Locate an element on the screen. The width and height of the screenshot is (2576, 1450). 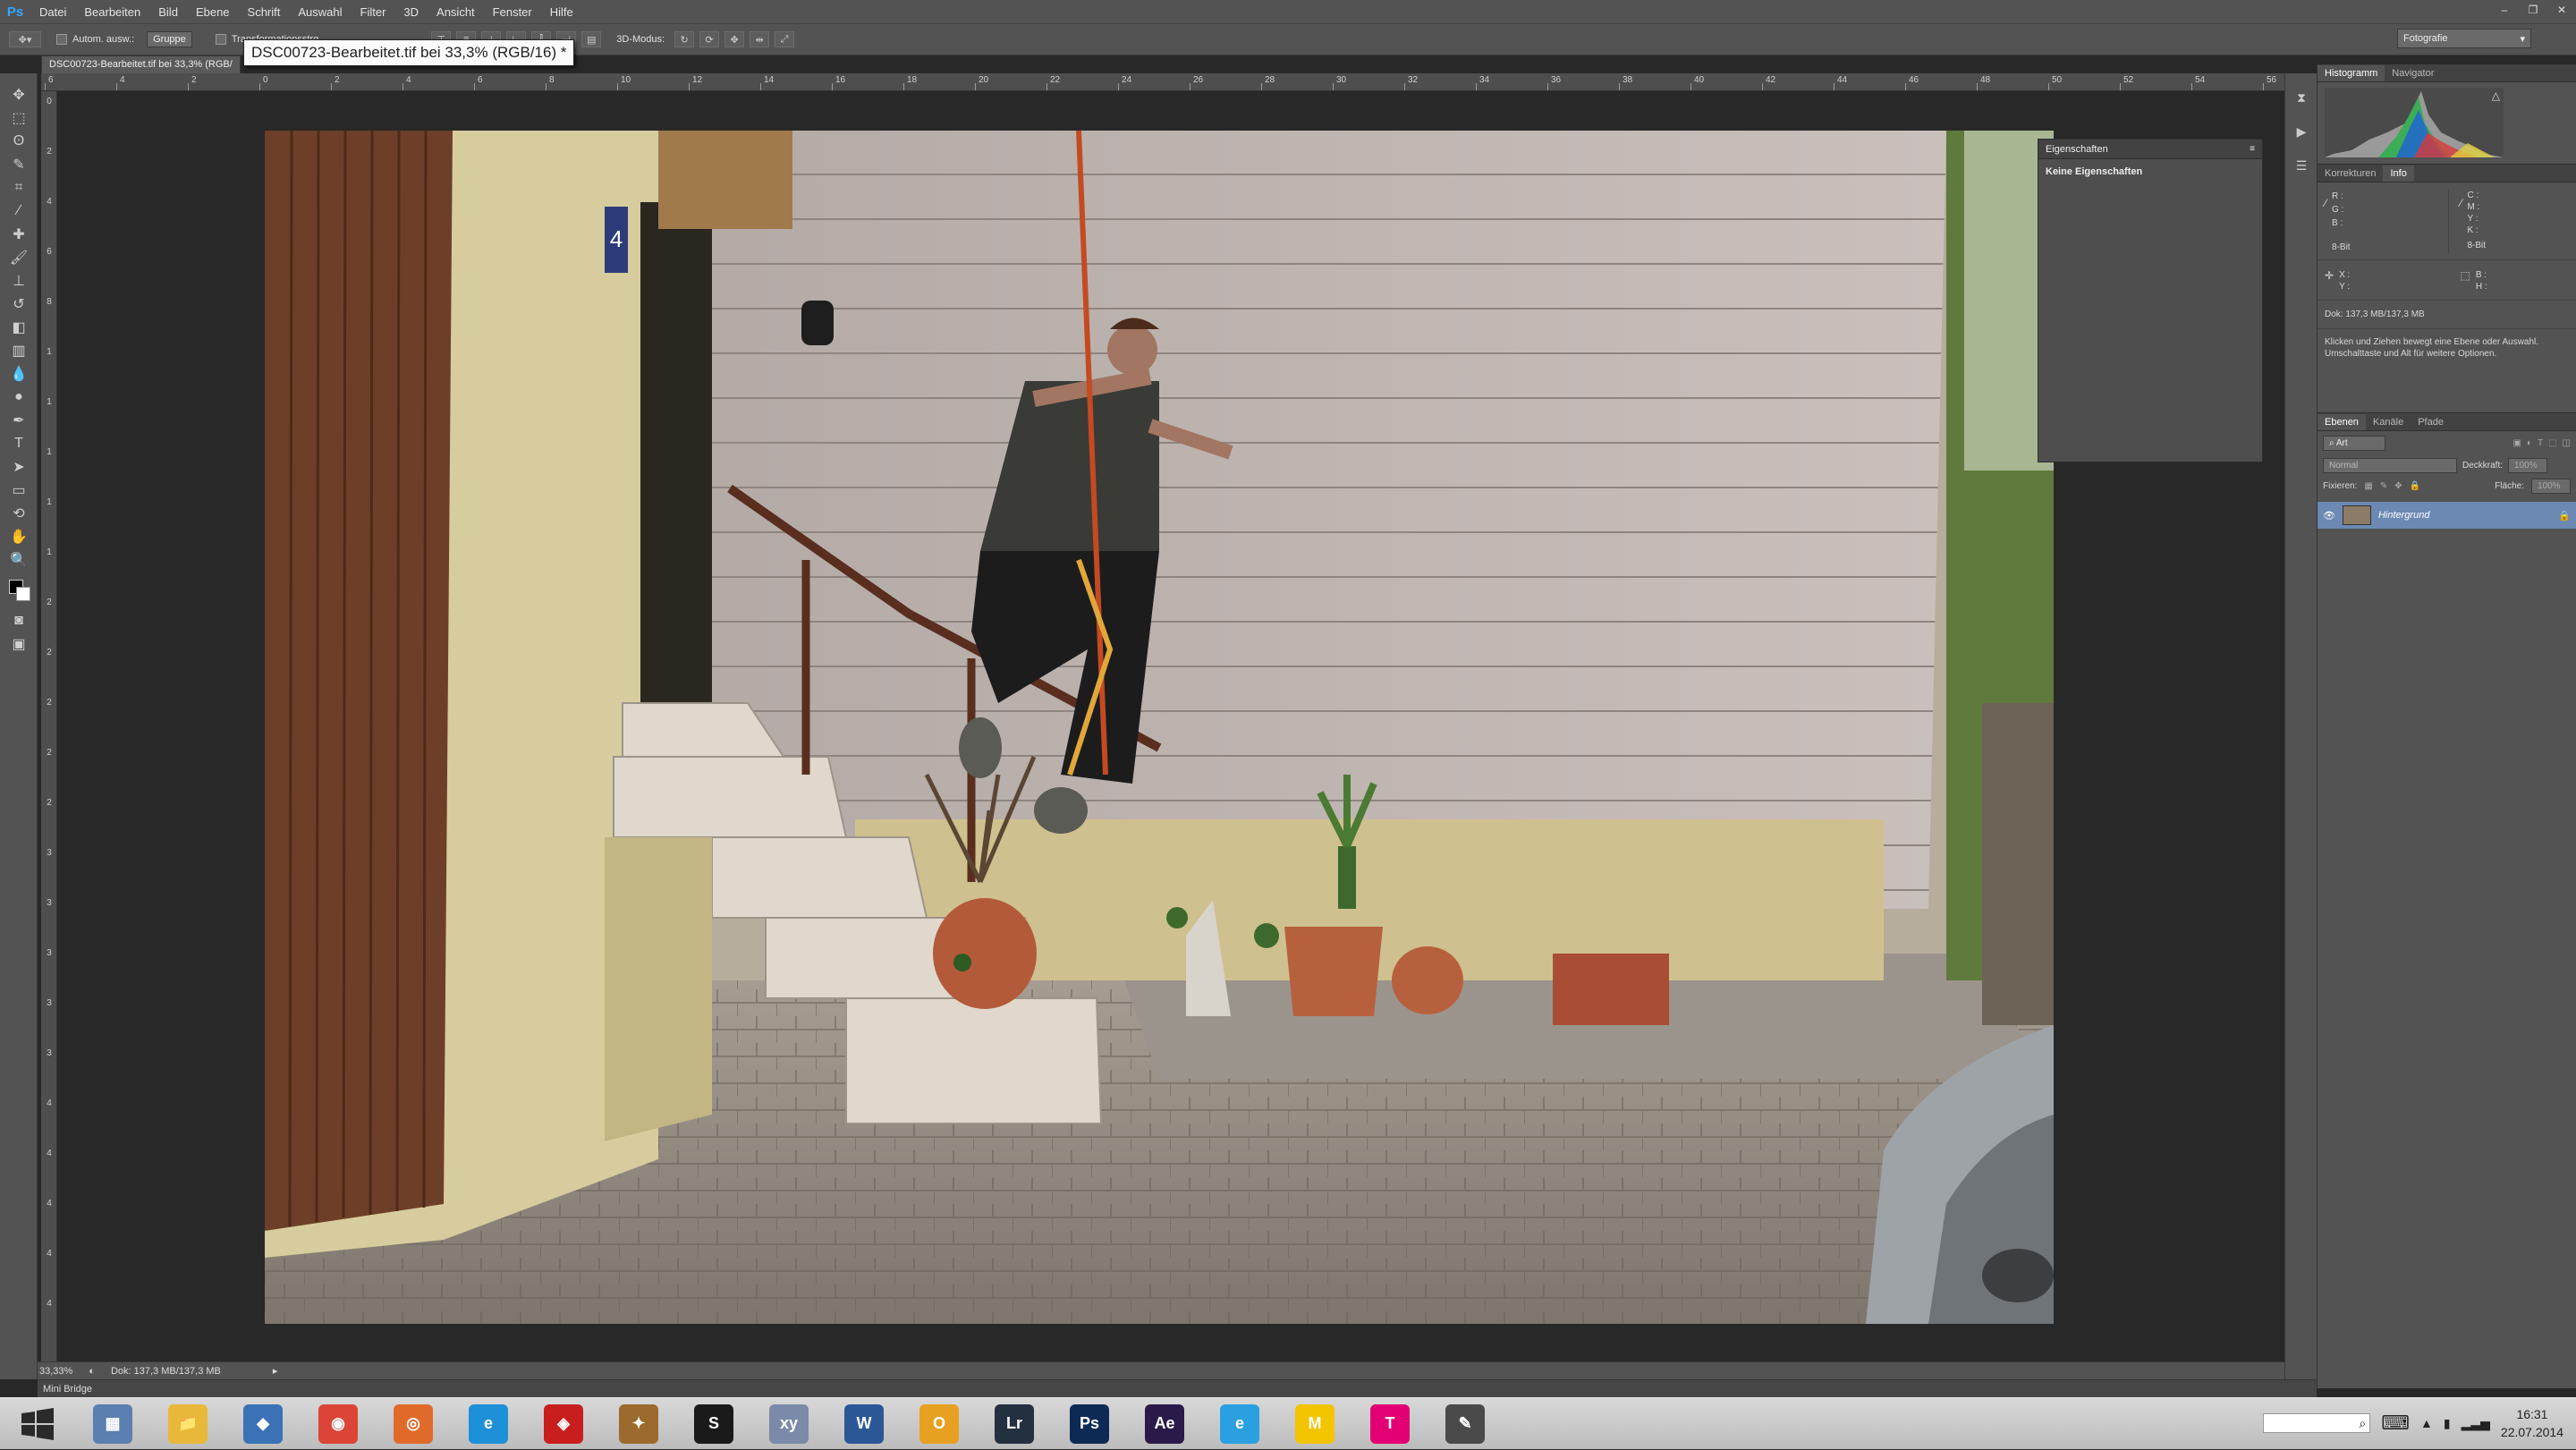
tab-info: Info is located at coordinates (2398, 173).